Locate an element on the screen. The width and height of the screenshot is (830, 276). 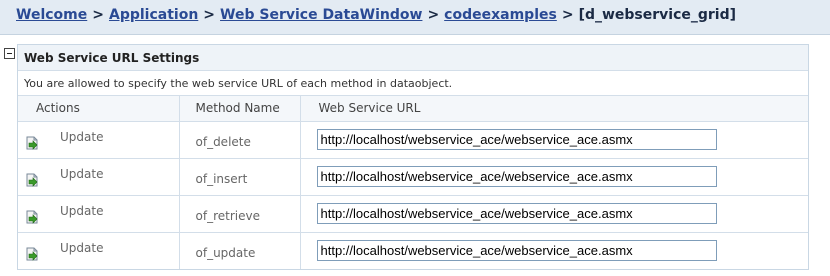
table-row: Update of_retrieve is located at coordinates (413, 214).